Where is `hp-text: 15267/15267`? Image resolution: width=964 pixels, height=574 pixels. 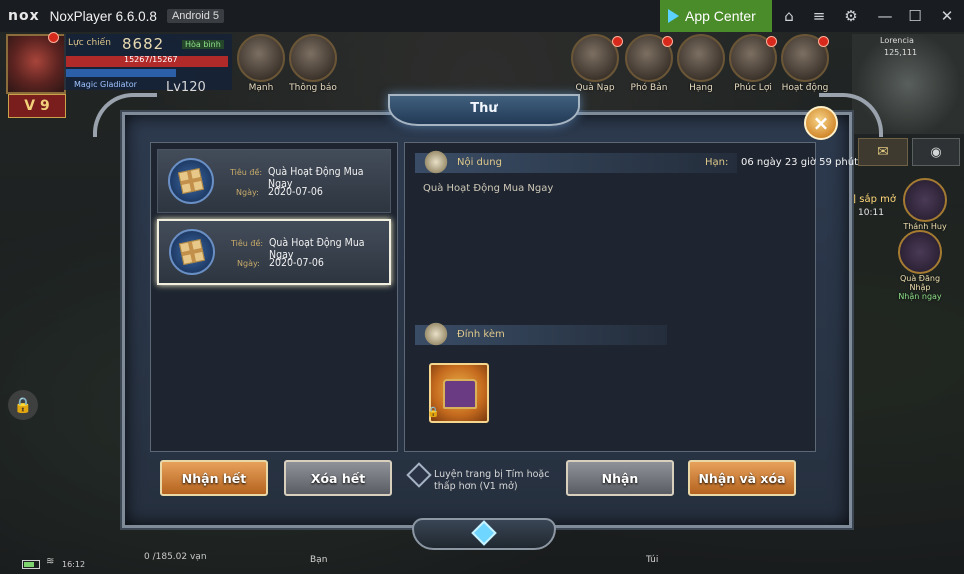 hp-text: 15267/15267 is located at coordinates (151, 59).